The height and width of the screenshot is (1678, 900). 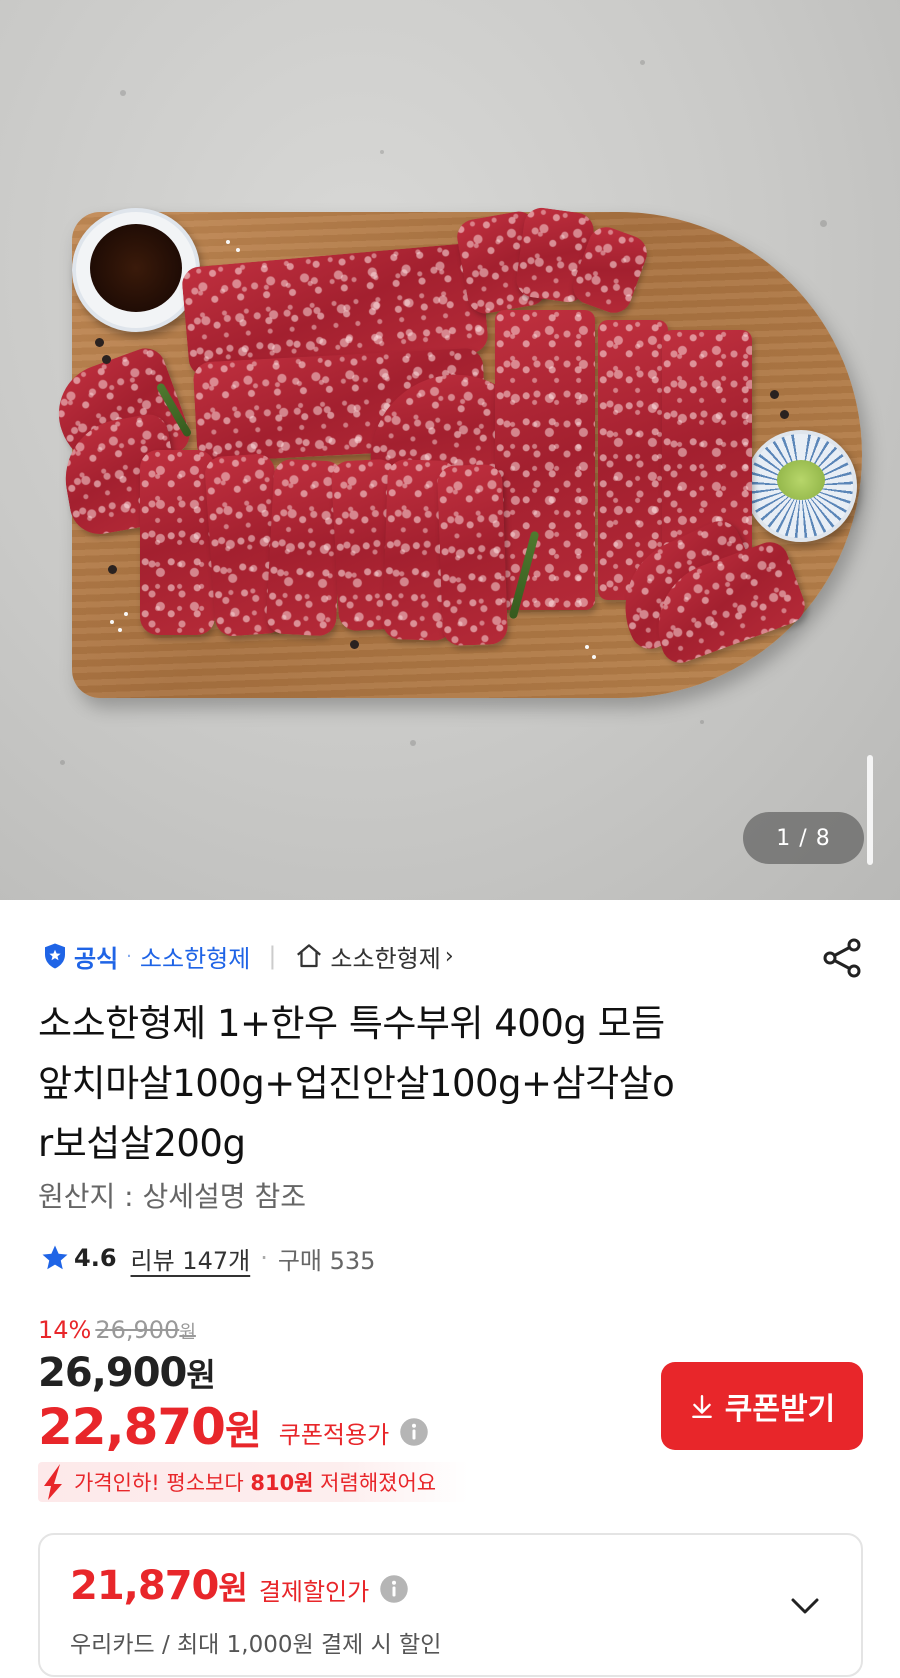 I want to click on star-icon, so click(x=55, y=1257).